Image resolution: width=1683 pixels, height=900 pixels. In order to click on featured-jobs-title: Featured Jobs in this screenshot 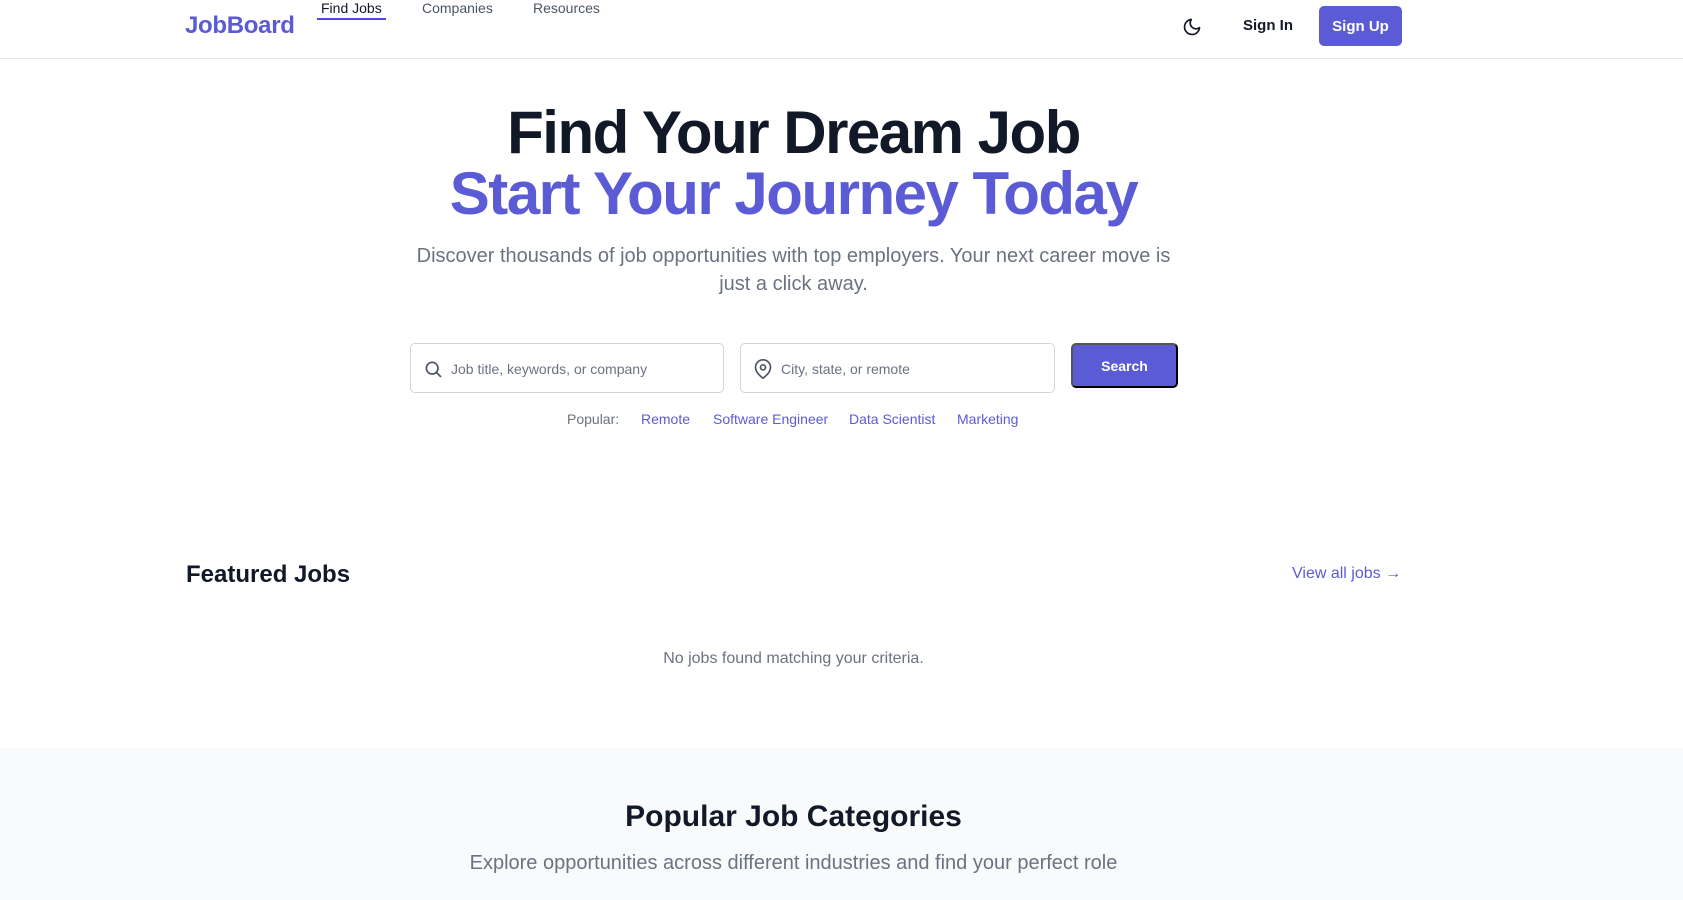, I will do `click(268, 574)`.